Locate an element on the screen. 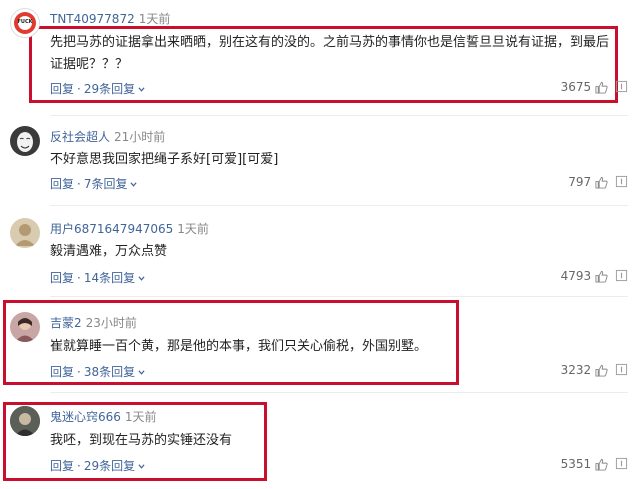  comment-content: 崔就算睡一百个黄，那是他的本事，我们只关心偷税，外国别墅。 is located at coordinates (239, 346).